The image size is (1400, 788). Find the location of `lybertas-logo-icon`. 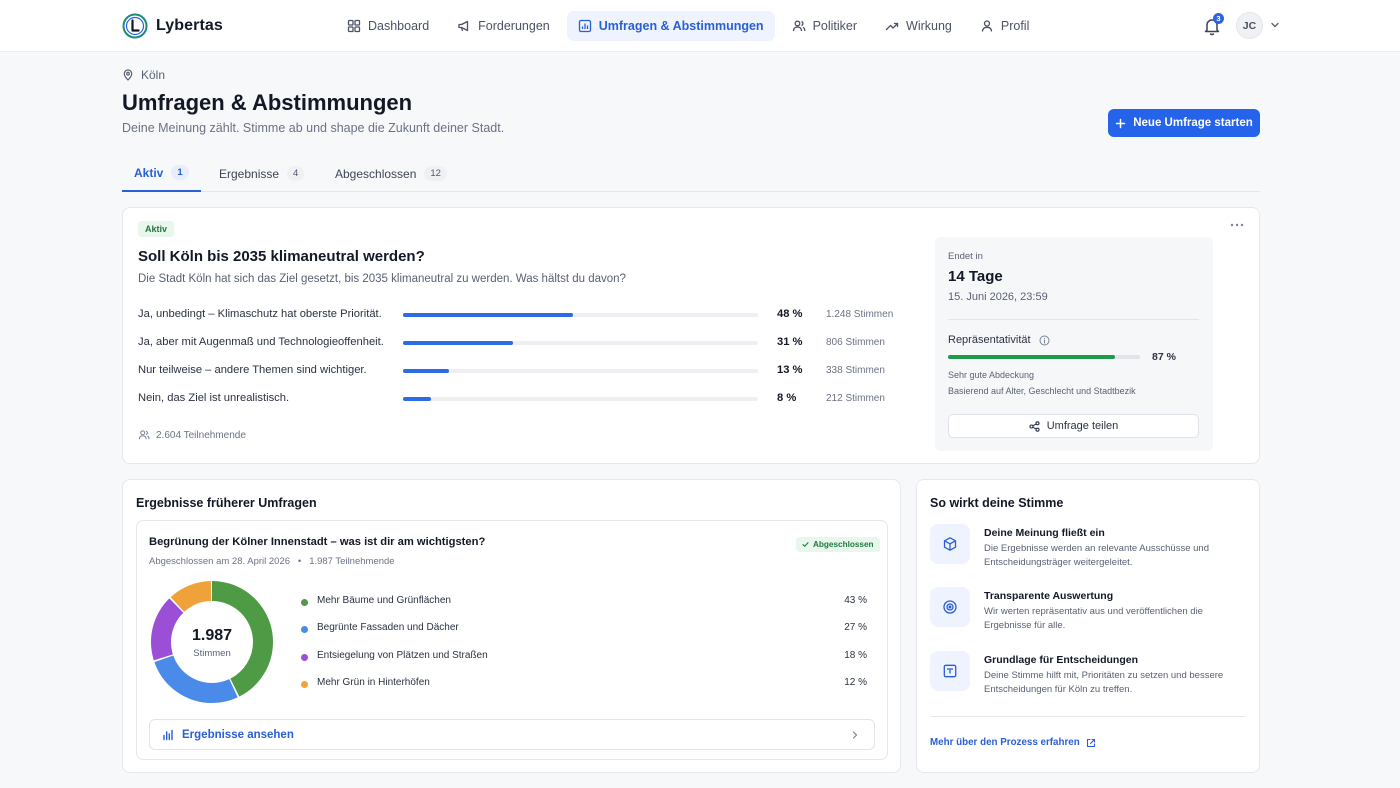

lybertas-logo-icon is located at coordinates (135, 26).